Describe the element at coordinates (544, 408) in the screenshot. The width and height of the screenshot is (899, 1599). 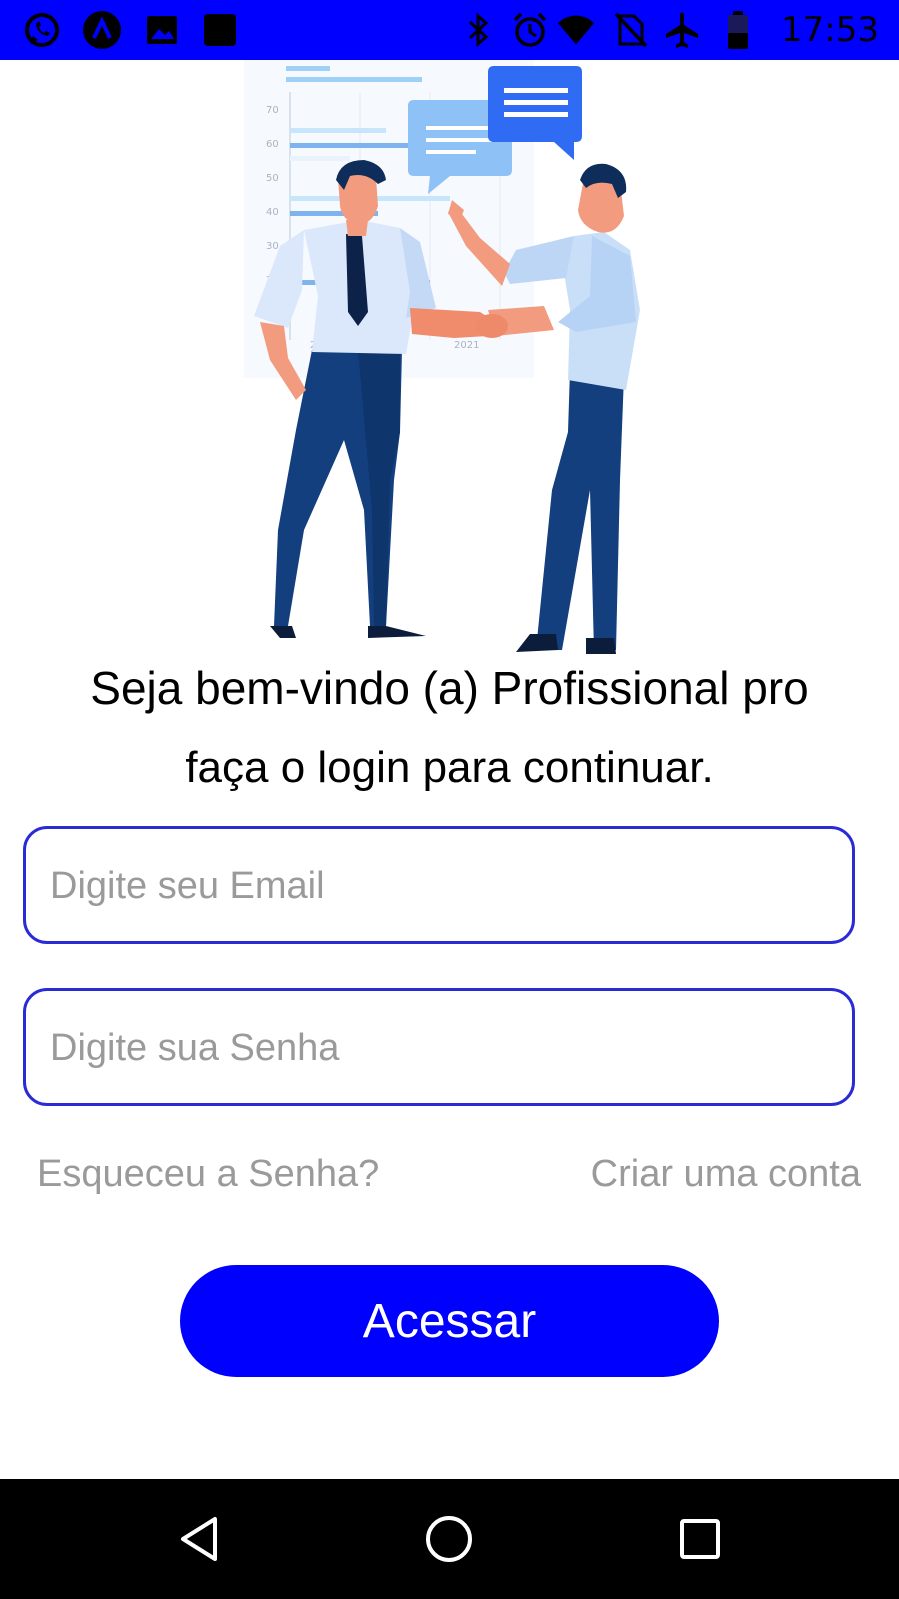
I see `man-right-figure` at that location.